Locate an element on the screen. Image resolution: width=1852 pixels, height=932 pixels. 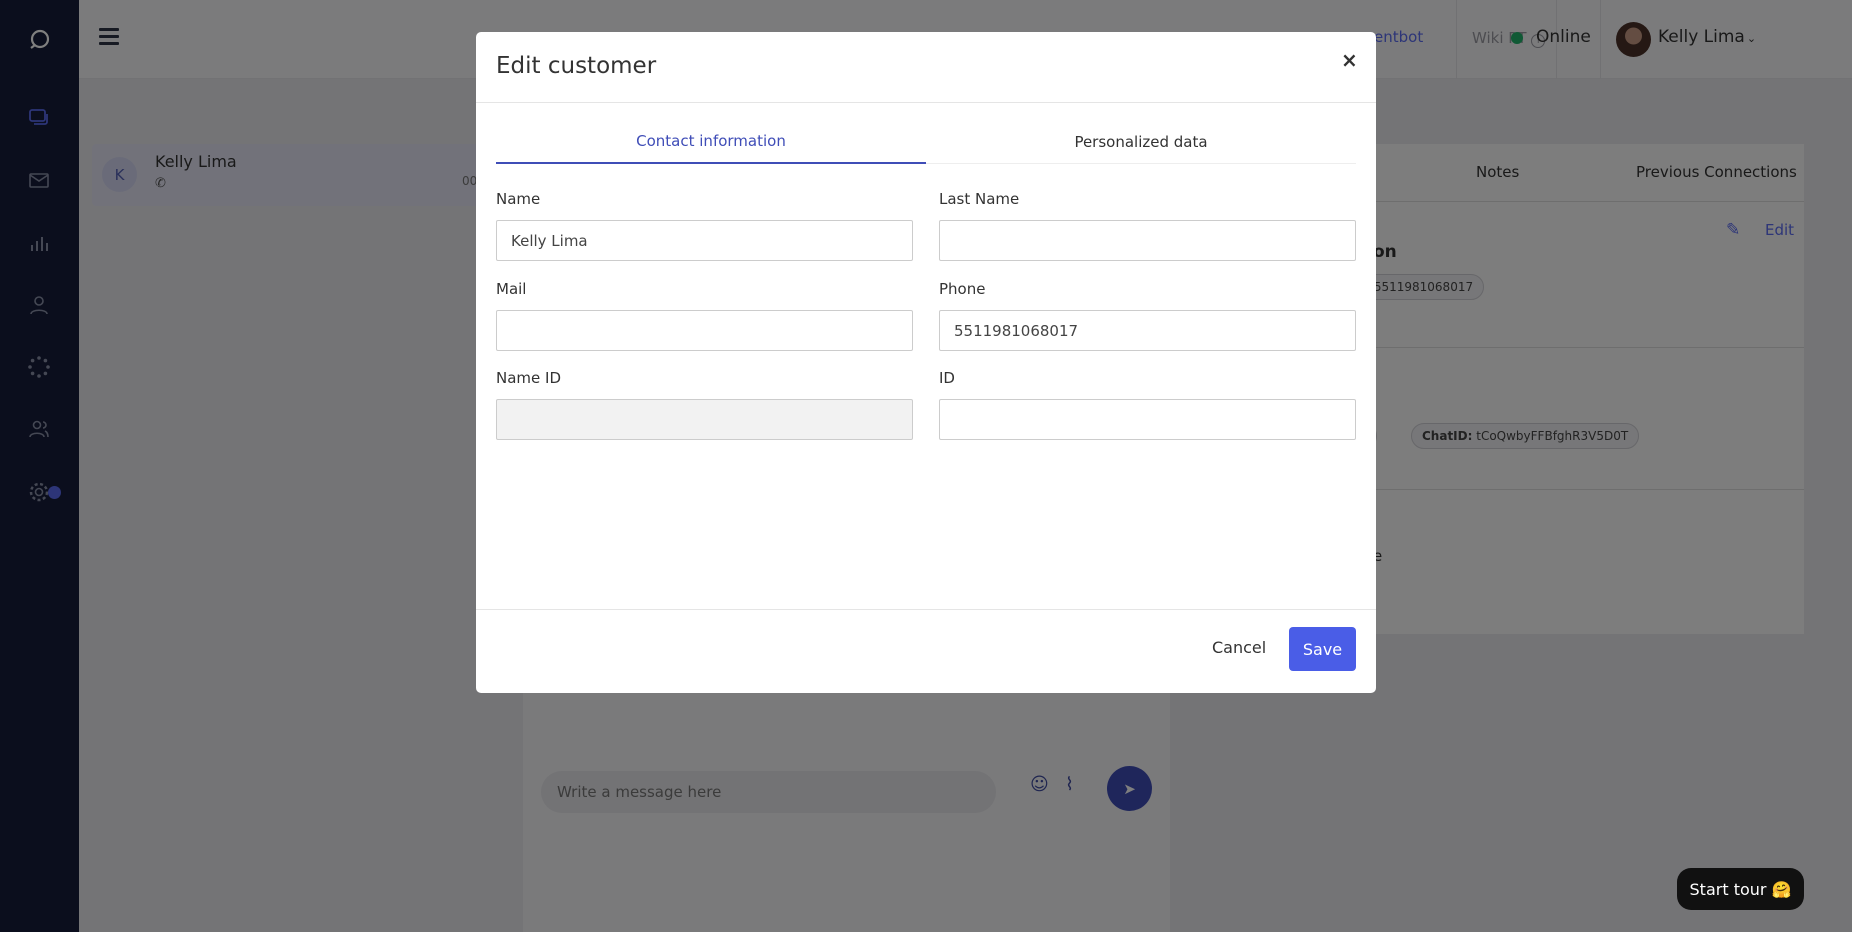
phone-label: Phone is located at coordinates (962, 289).